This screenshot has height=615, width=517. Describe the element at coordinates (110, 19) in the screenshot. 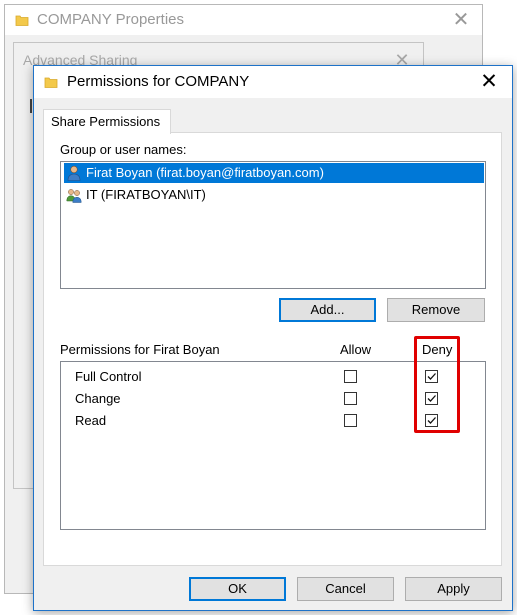

I see `properties-title: COMPANY Properties` at that location.